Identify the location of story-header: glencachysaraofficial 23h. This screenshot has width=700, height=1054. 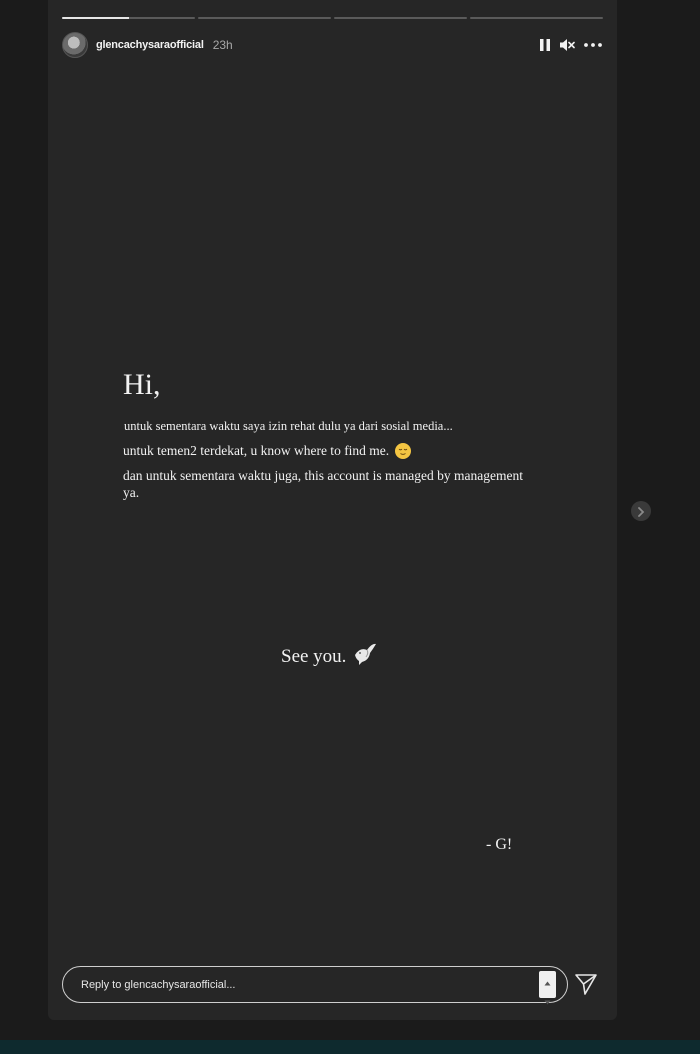
(332, 45).